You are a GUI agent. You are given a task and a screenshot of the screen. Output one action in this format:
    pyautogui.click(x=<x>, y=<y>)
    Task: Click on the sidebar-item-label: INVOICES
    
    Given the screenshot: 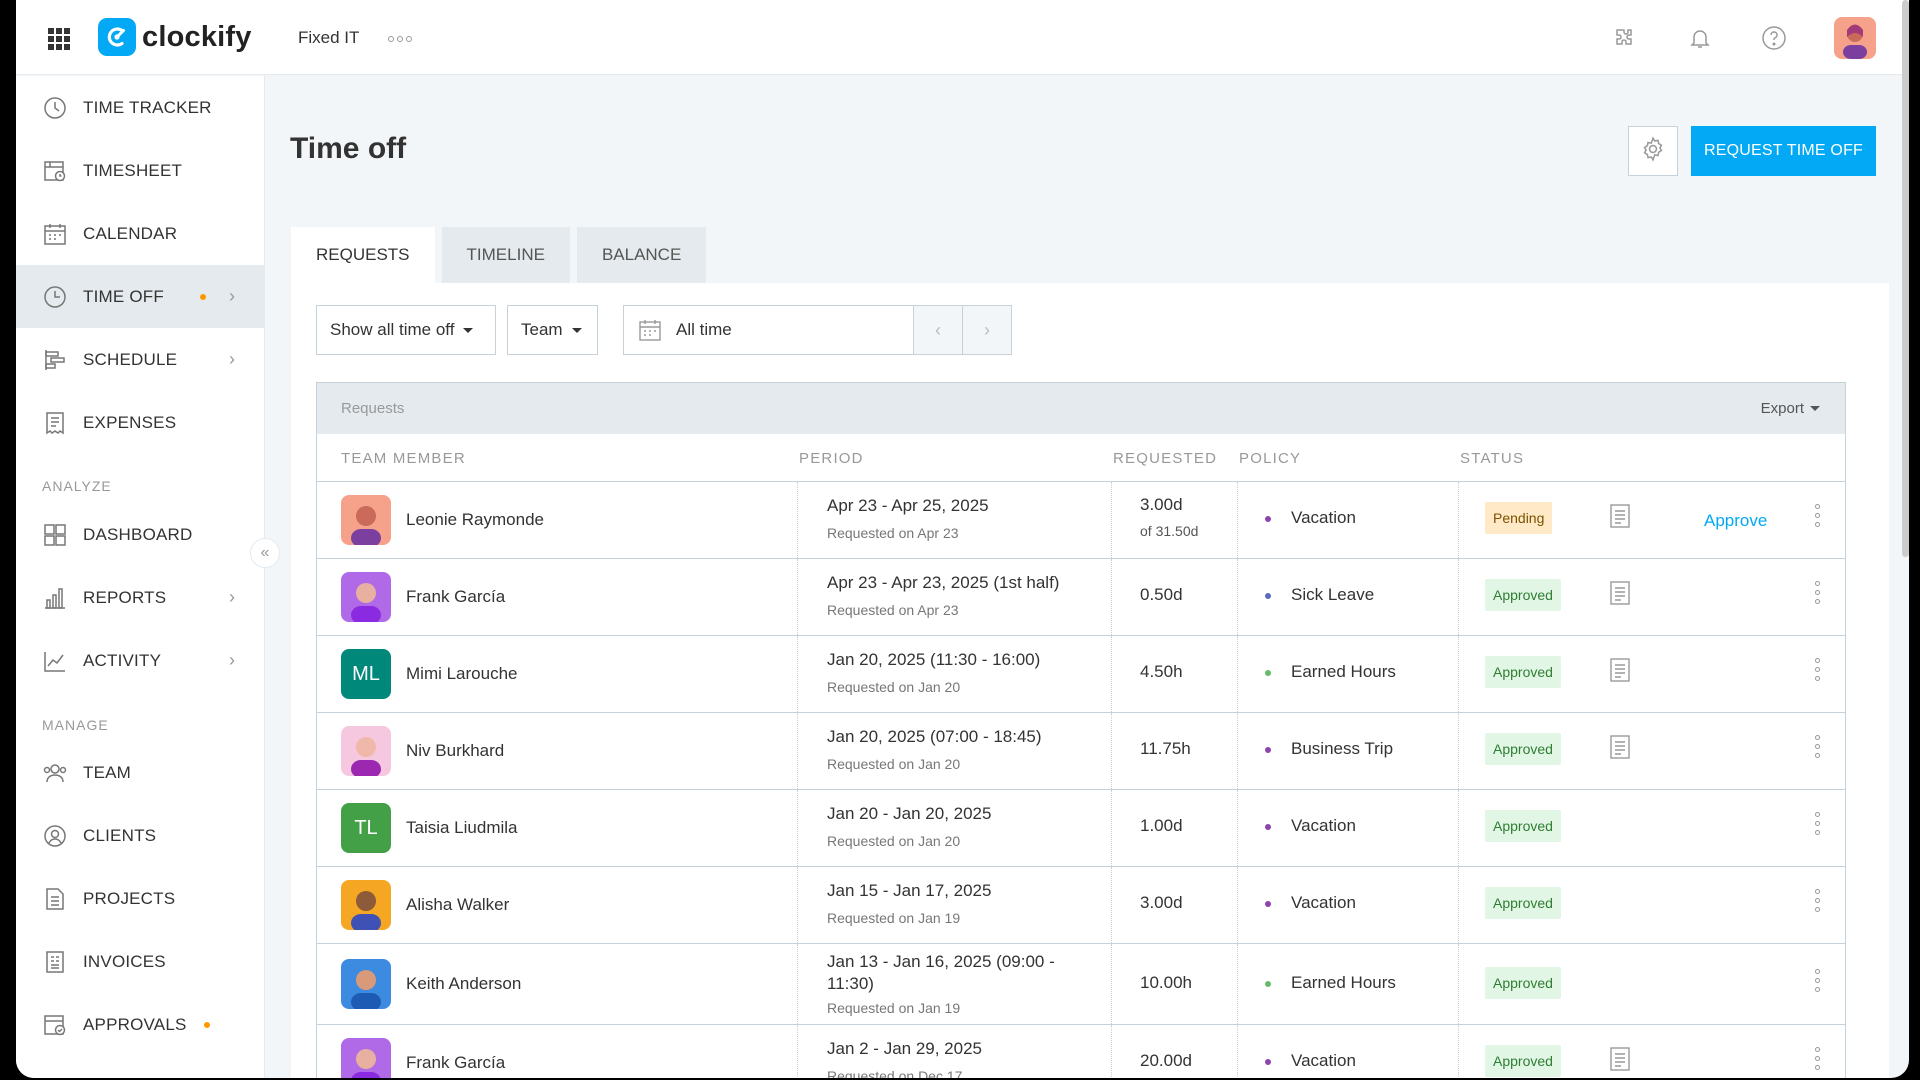 What is the action you would take?
    pyautogui.click(x=124, y=961)
    